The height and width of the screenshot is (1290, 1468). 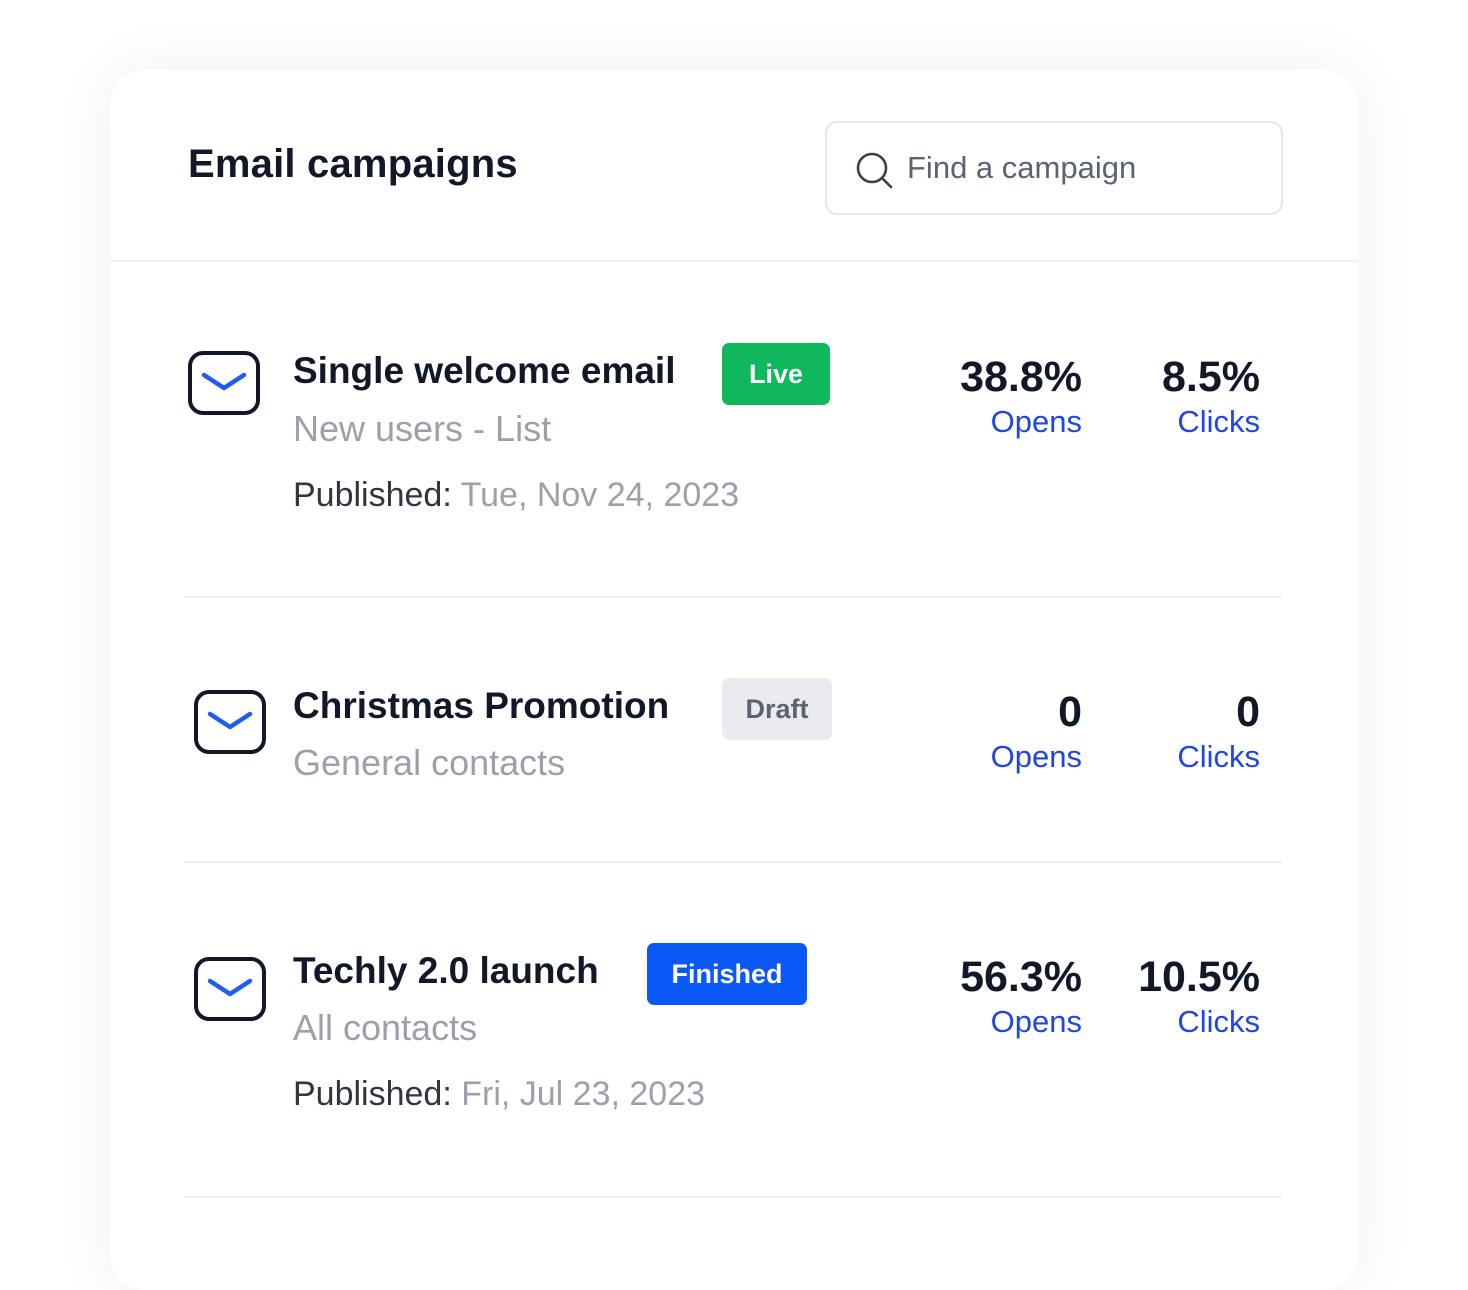 What do you see at coordinates (1210, 377) in the screenshot?
I see `clicks-value: 8.5%` at bounding box center [1210, 377].